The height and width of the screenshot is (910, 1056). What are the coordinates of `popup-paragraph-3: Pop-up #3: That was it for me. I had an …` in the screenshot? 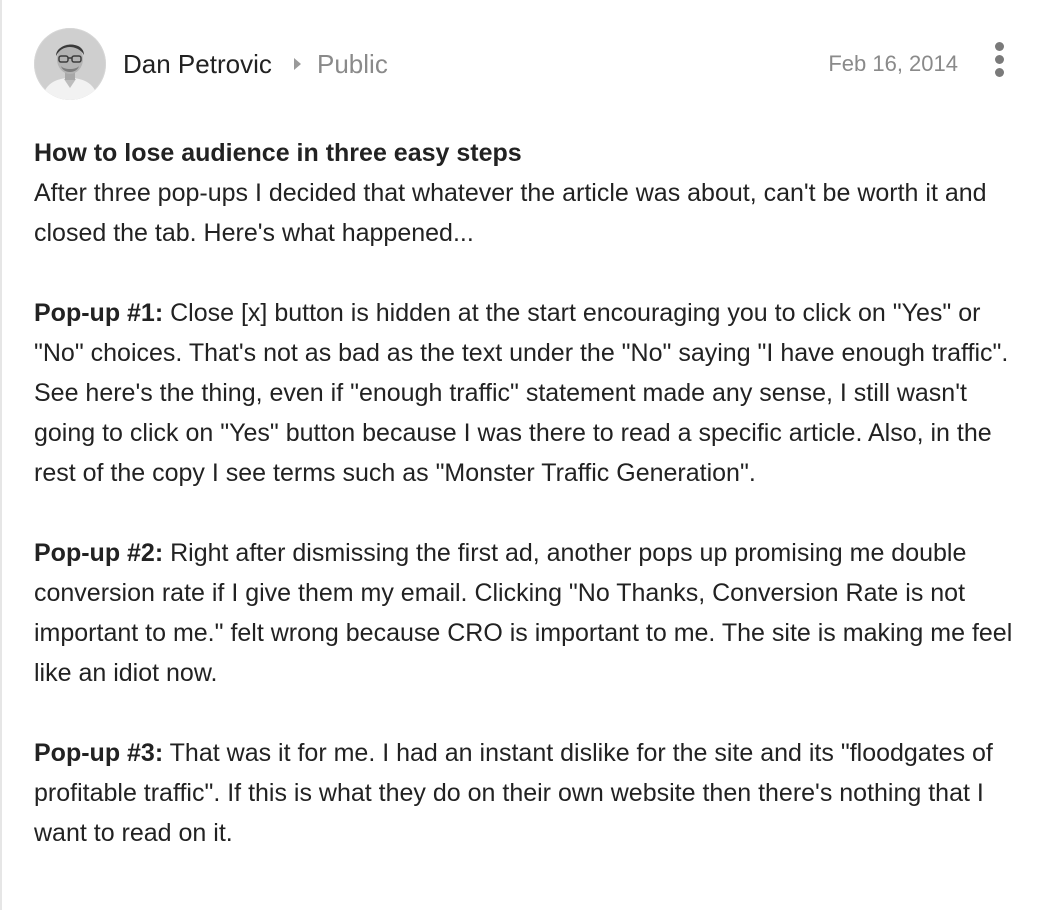 It's located at (534, 793).